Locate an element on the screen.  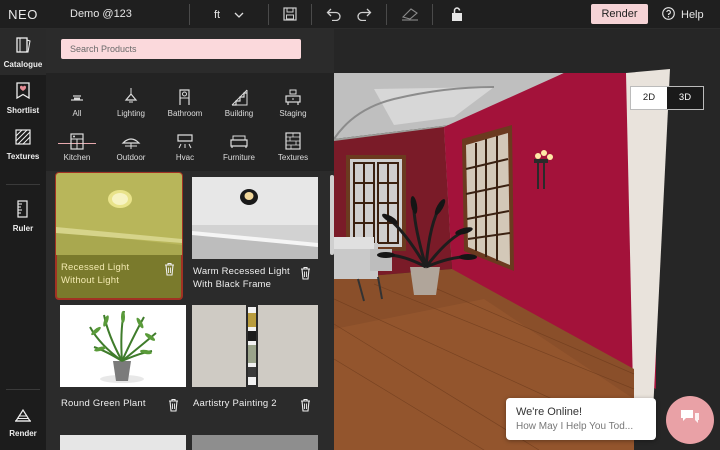
rail-item-ruler: Ruler is located at coordinates (23, 216).